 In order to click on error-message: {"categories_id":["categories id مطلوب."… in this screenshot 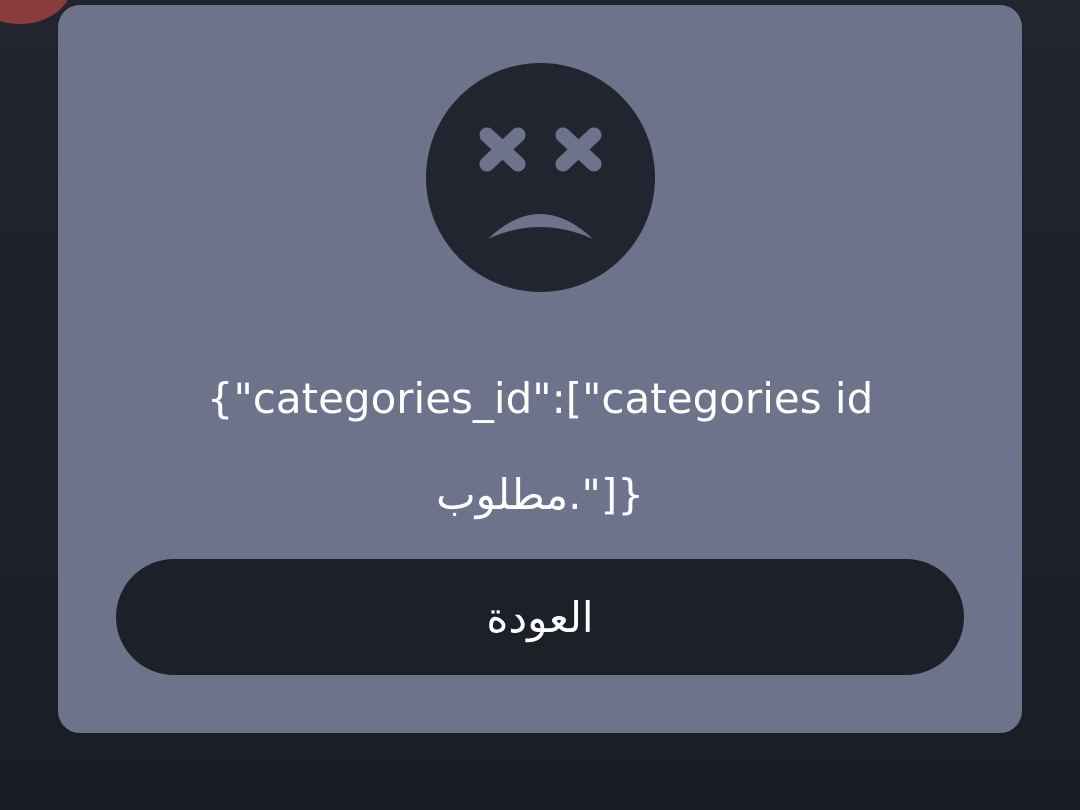, I will do `click(540, 446)`.